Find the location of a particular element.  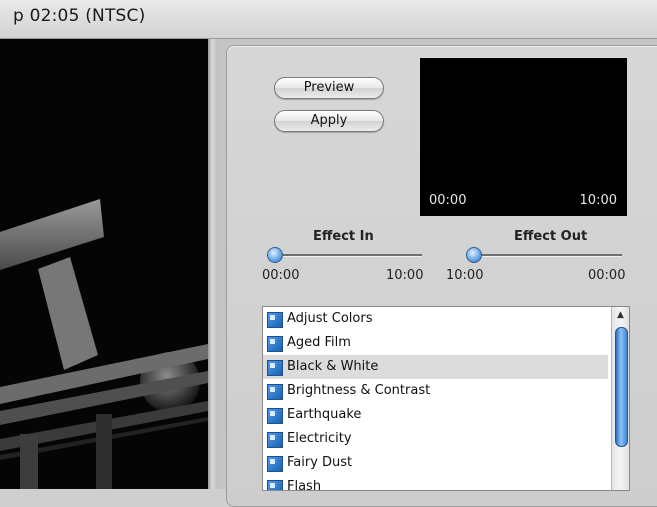

list-item: Fairy Dust is located at coordinates (435, 463).